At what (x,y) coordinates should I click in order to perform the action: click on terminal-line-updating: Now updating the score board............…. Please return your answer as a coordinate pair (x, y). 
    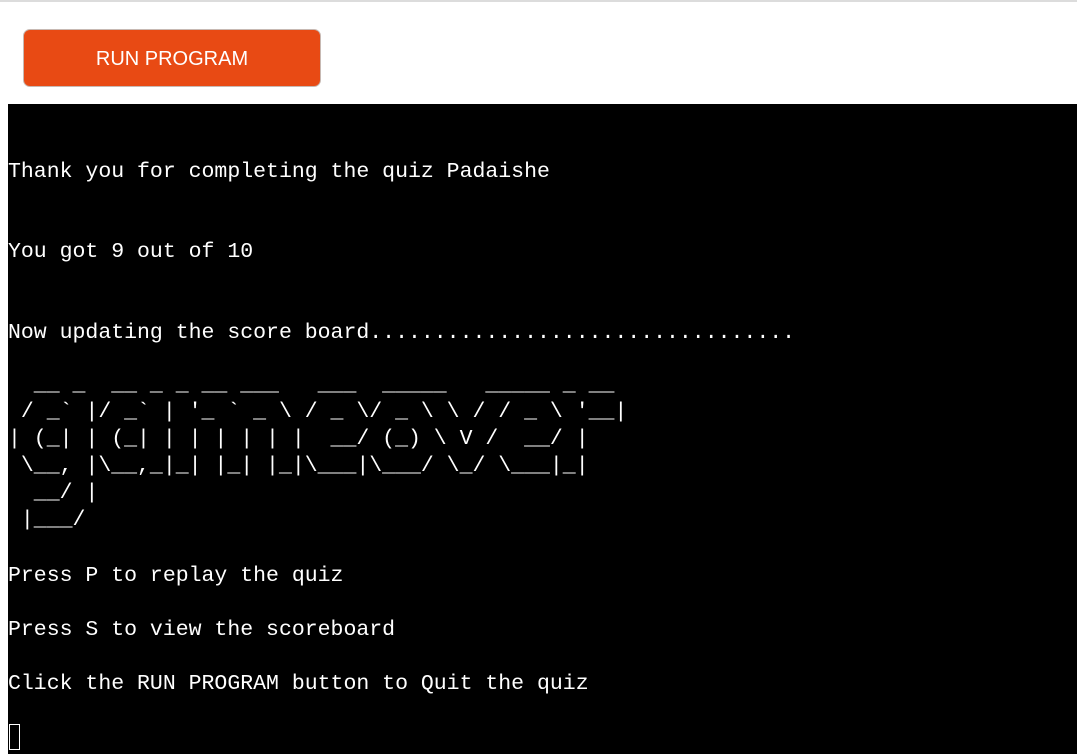
    Looking at the image, I should click on (402, 333).